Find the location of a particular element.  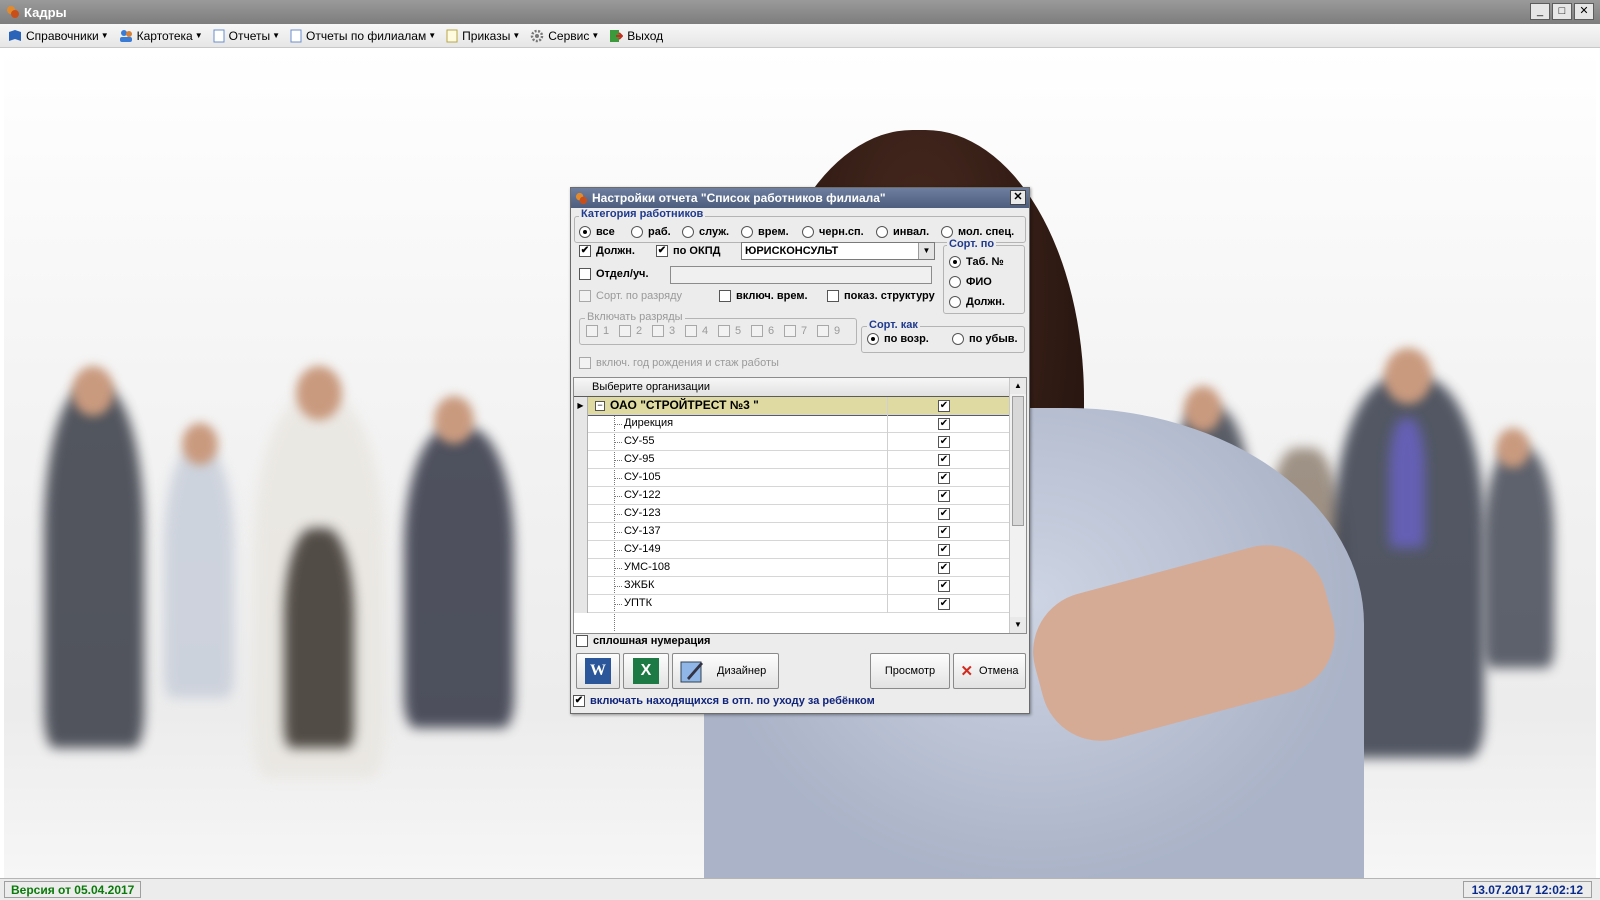

grade-checkbox-4: 4 is located at coordinates (696, 331).